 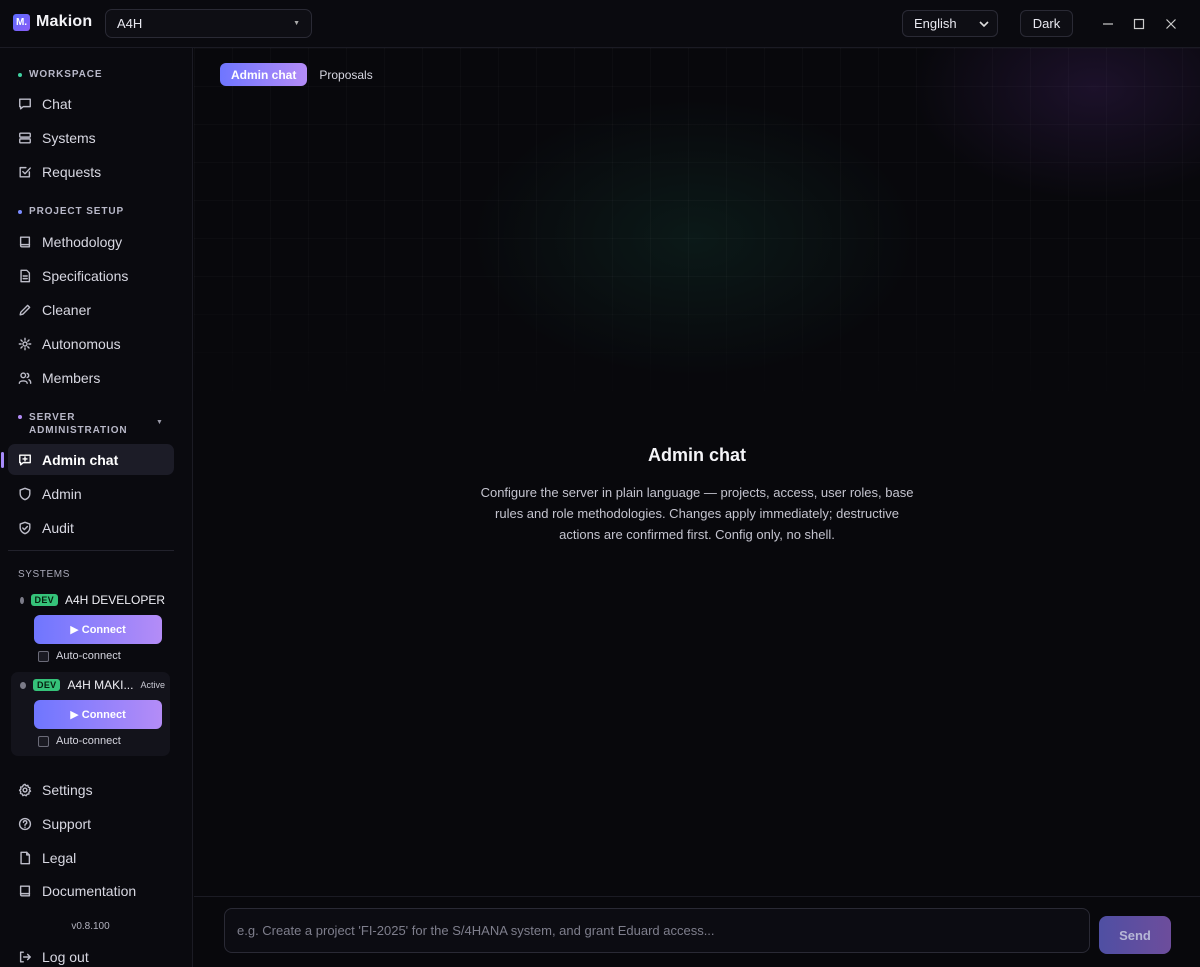 What do you see at coordinates (935, 23) in the screenshot?
I see `language-select-value: English` at bounding box center [935, 23].